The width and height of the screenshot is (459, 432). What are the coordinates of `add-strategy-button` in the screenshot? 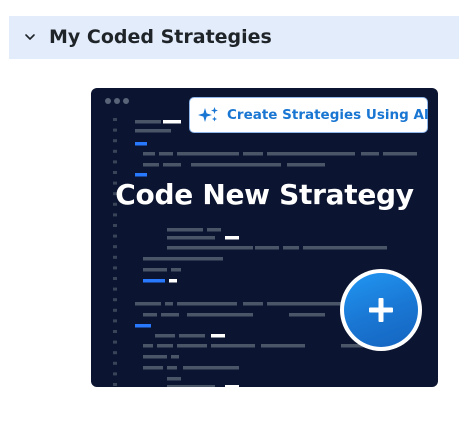 It's located at (381, 310).